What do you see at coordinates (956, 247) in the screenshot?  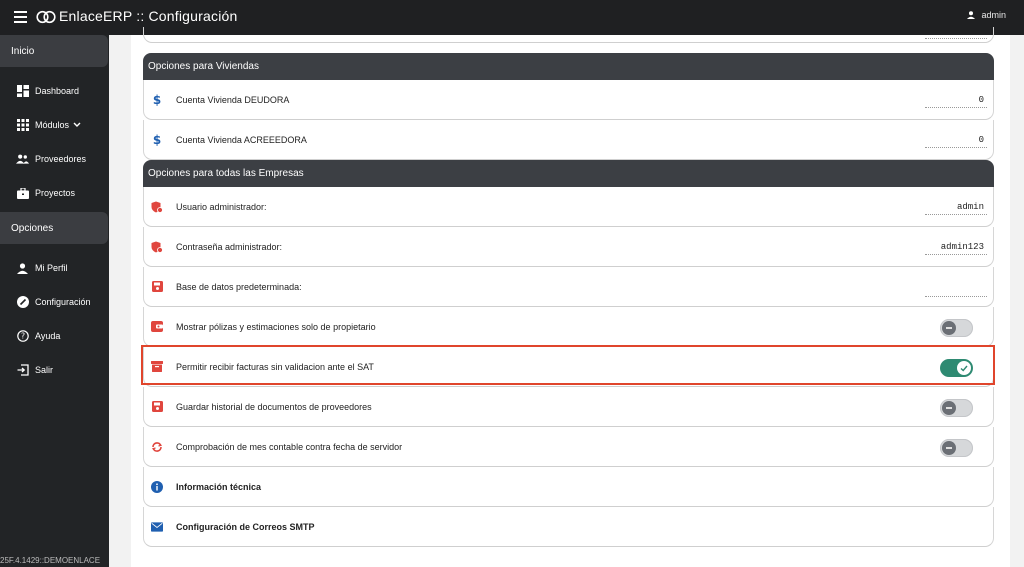 I see `admin-password-input` at bounding box center [956, 247].